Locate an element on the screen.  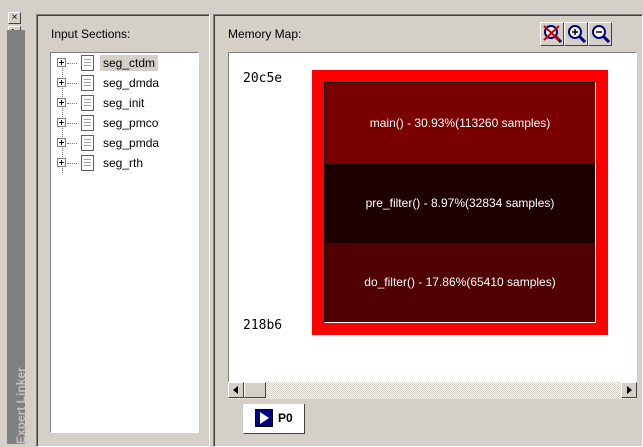
play-icon is located at coordinates (264, 418).